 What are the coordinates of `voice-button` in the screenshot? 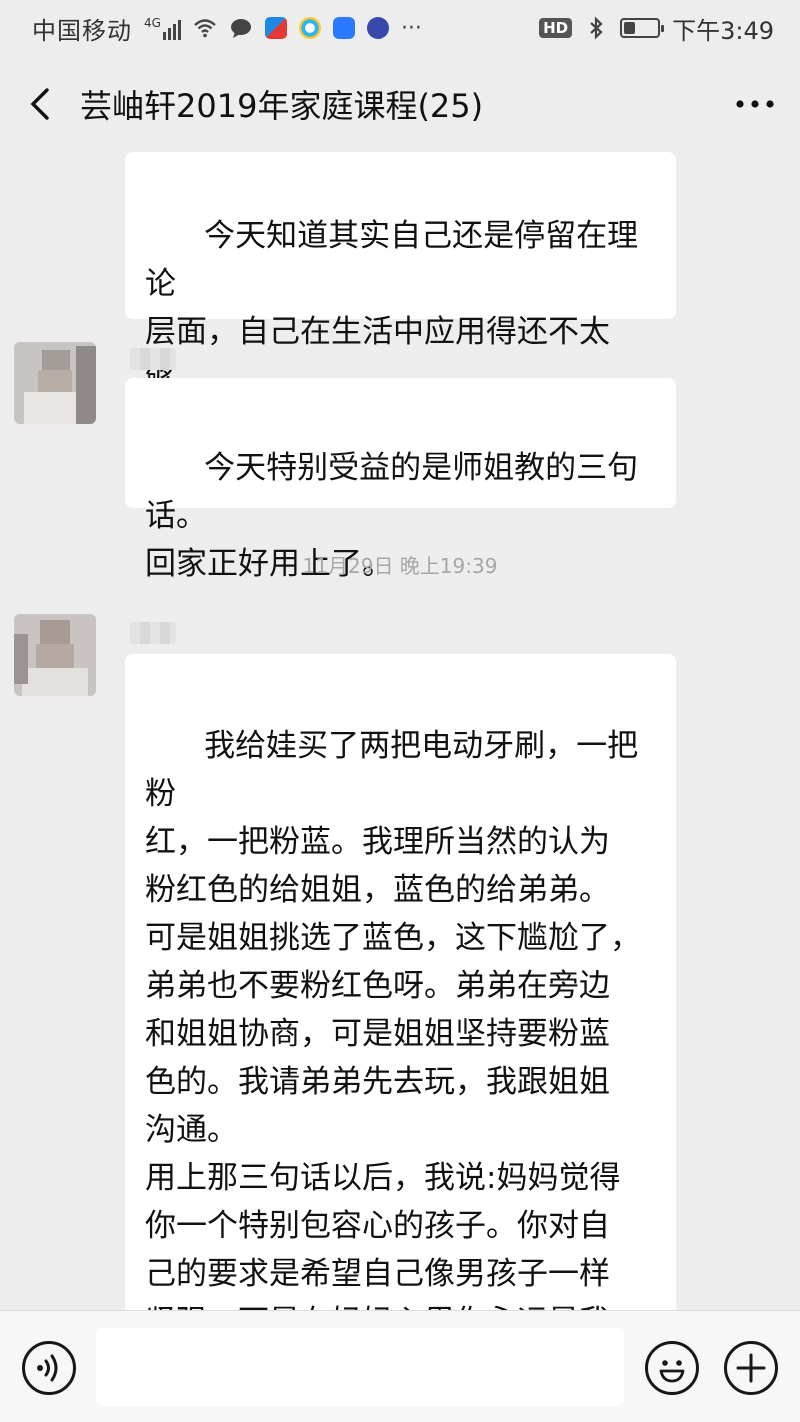 It's located at (49, 1368).